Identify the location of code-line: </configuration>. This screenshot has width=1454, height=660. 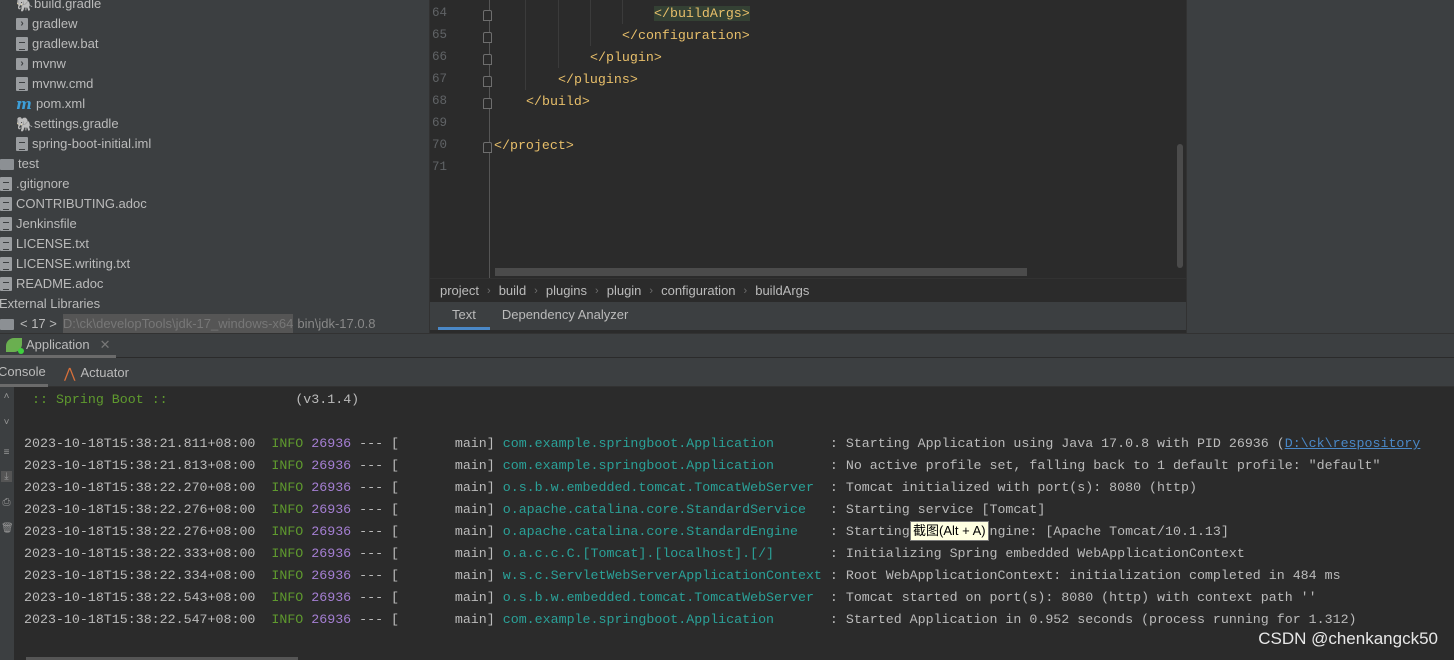
(686, 35).